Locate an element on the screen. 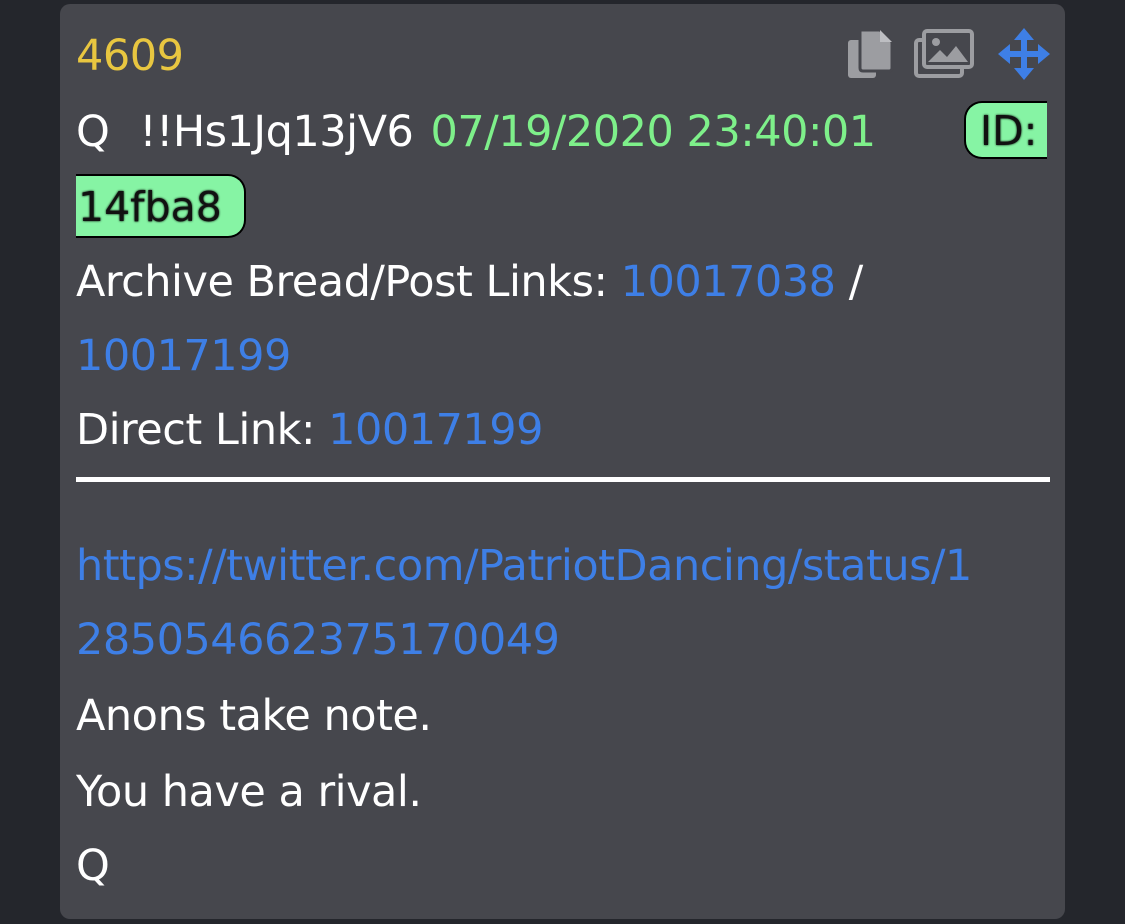  post-datetime: 07/19/2020 23:40:01 is located at coordinates (653, 132).